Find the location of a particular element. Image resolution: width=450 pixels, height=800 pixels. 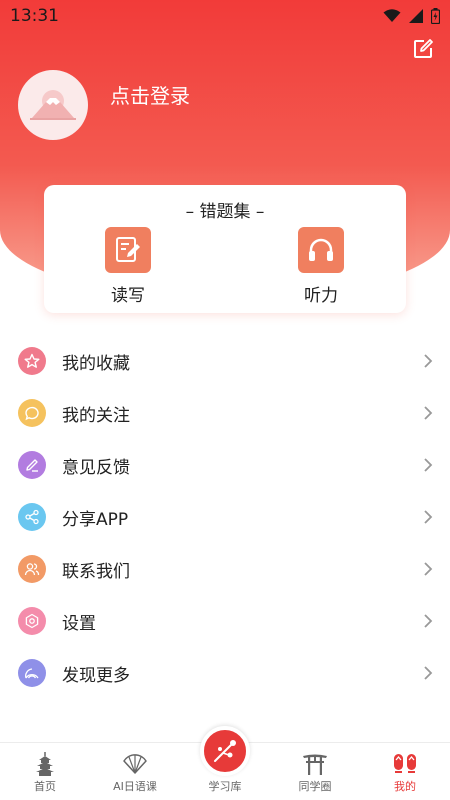

menu-label: 我的关注 is located at coordinates (96, 415).